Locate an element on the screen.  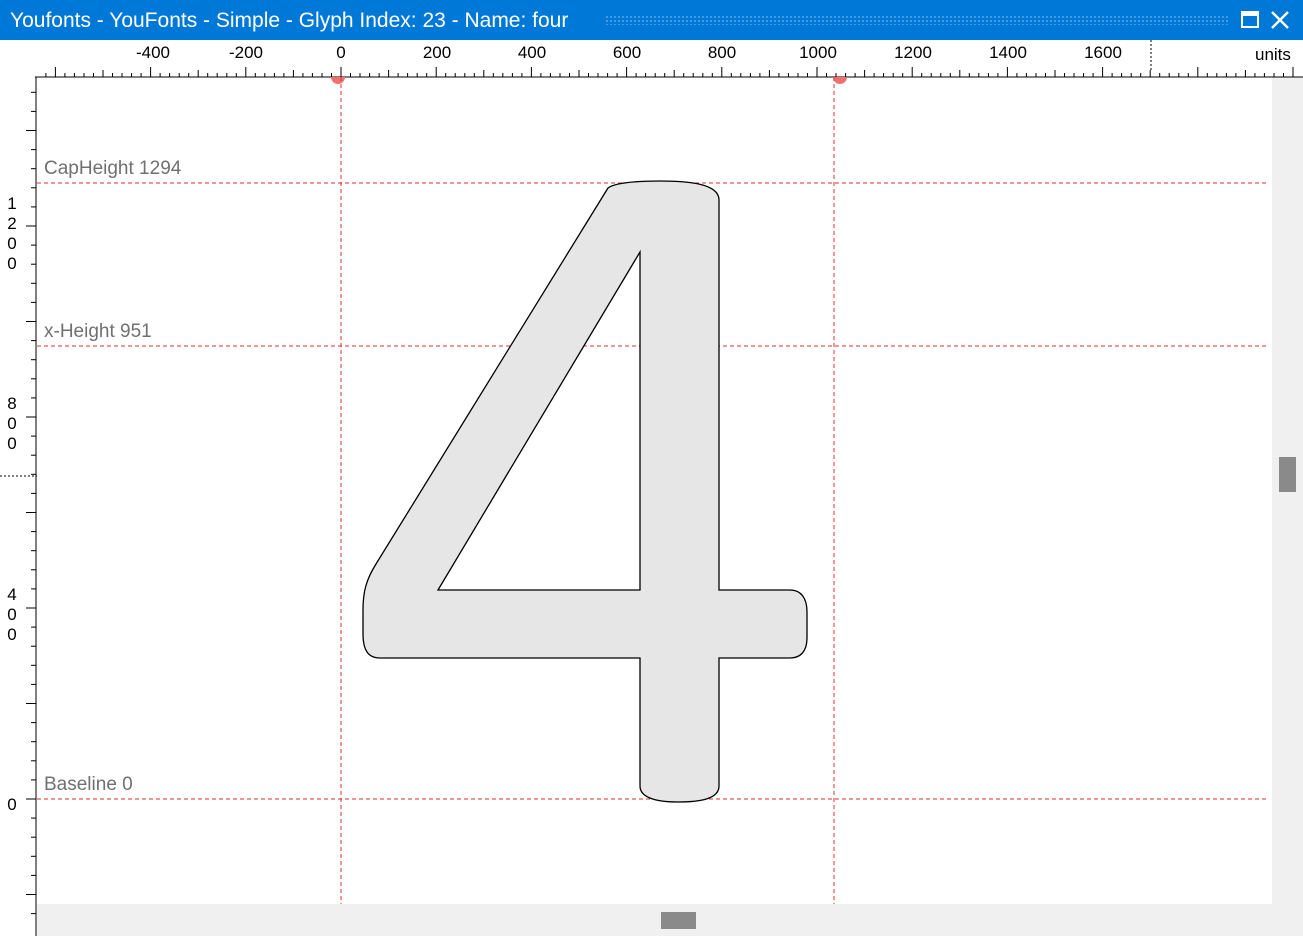
left-side-bearing-handle is located at coordinates (338, 80).